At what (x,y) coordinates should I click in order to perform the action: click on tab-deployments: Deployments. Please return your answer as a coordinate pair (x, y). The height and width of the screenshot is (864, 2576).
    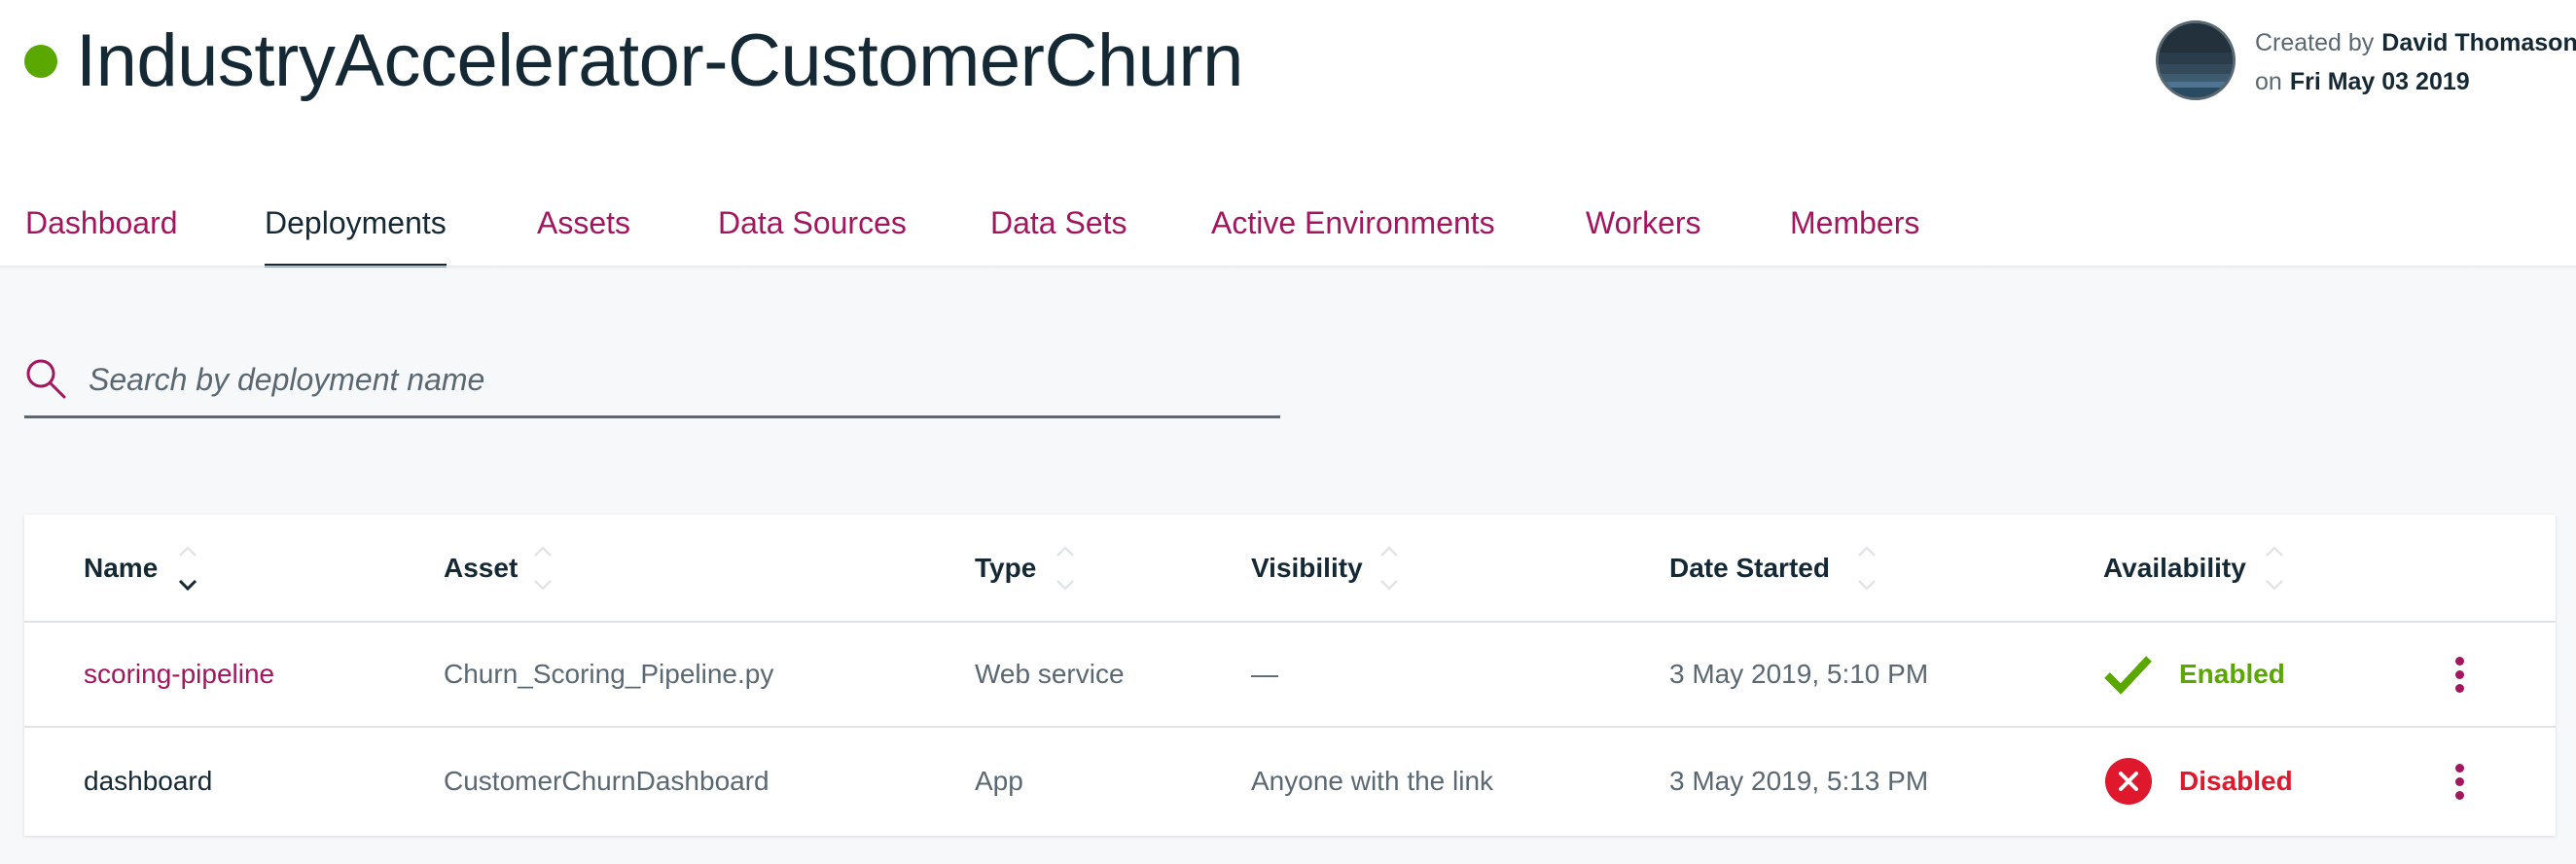
    Looking at the image, I should click on (356, 231).